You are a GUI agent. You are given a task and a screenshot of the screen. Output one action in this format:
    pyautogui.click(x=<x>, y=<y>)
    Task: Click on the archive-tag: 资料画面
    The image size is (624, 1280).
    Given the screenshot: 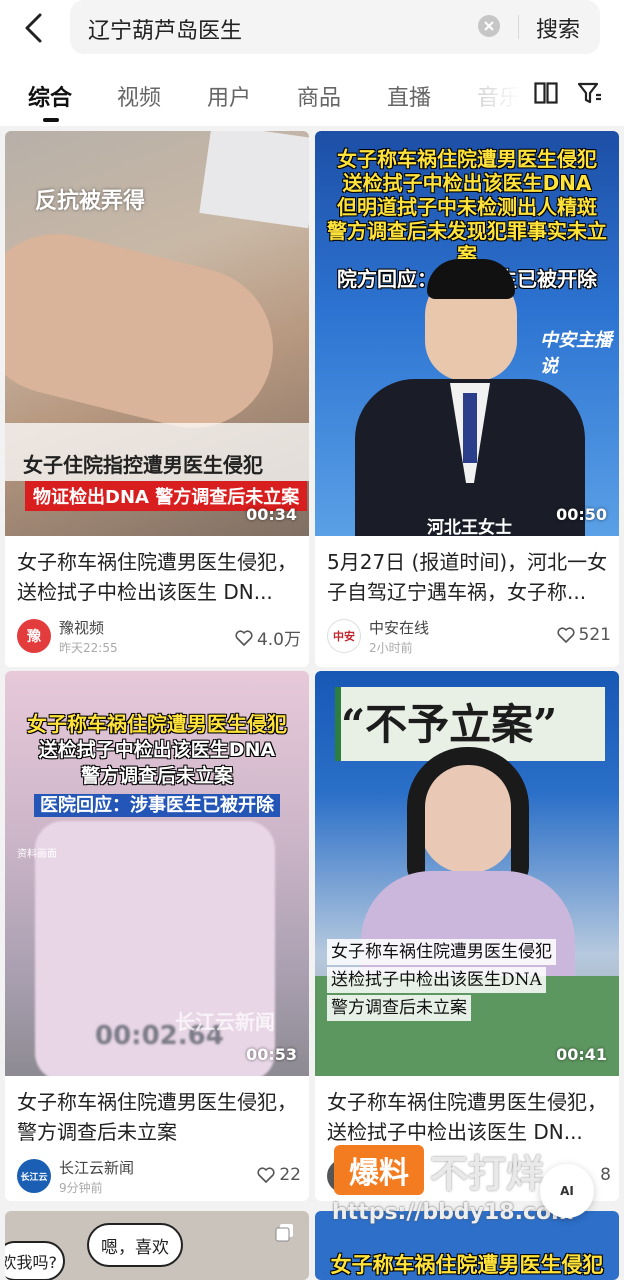 What is the action you would take?
    pyautogui.click(x=37, y=854)
    